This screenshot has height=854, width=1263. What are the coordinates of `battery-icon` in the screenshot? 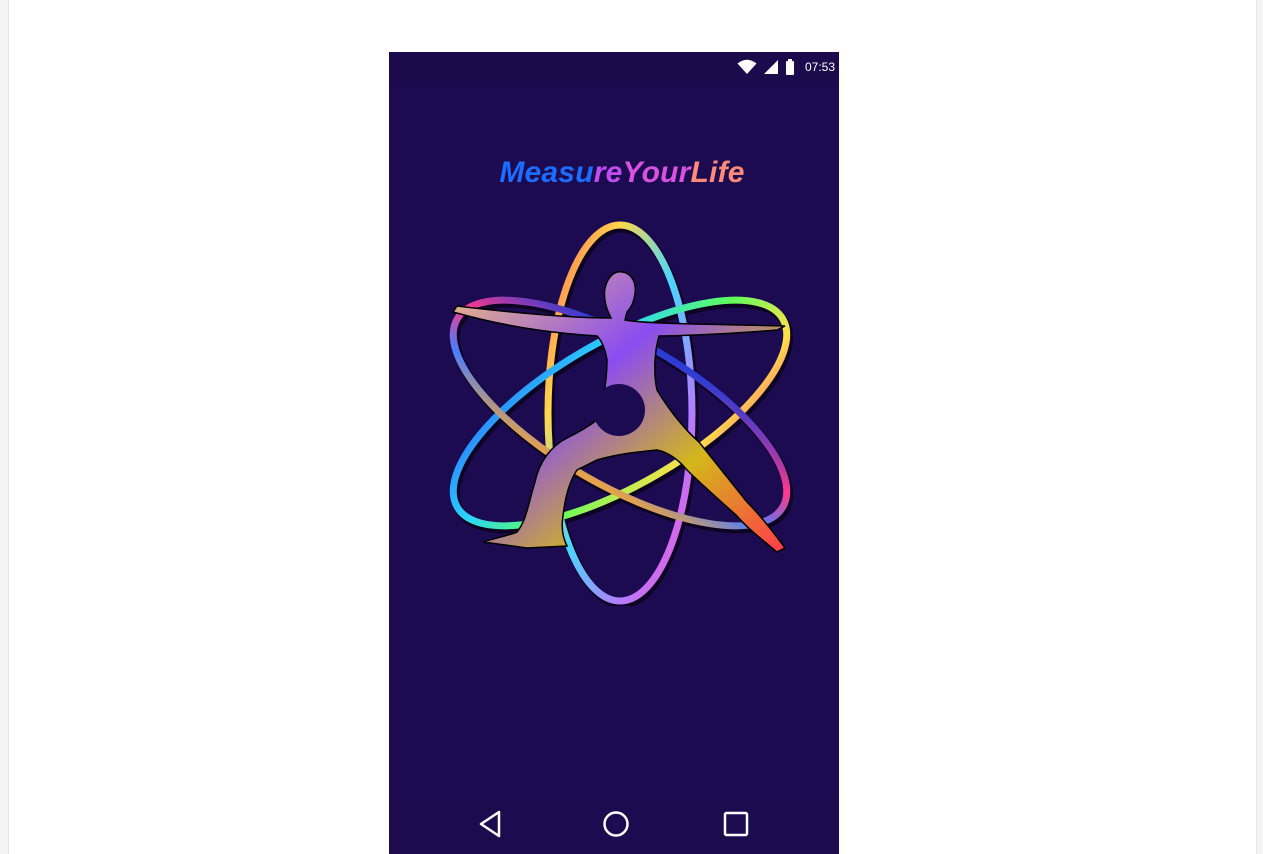 It's located at (789, 67).